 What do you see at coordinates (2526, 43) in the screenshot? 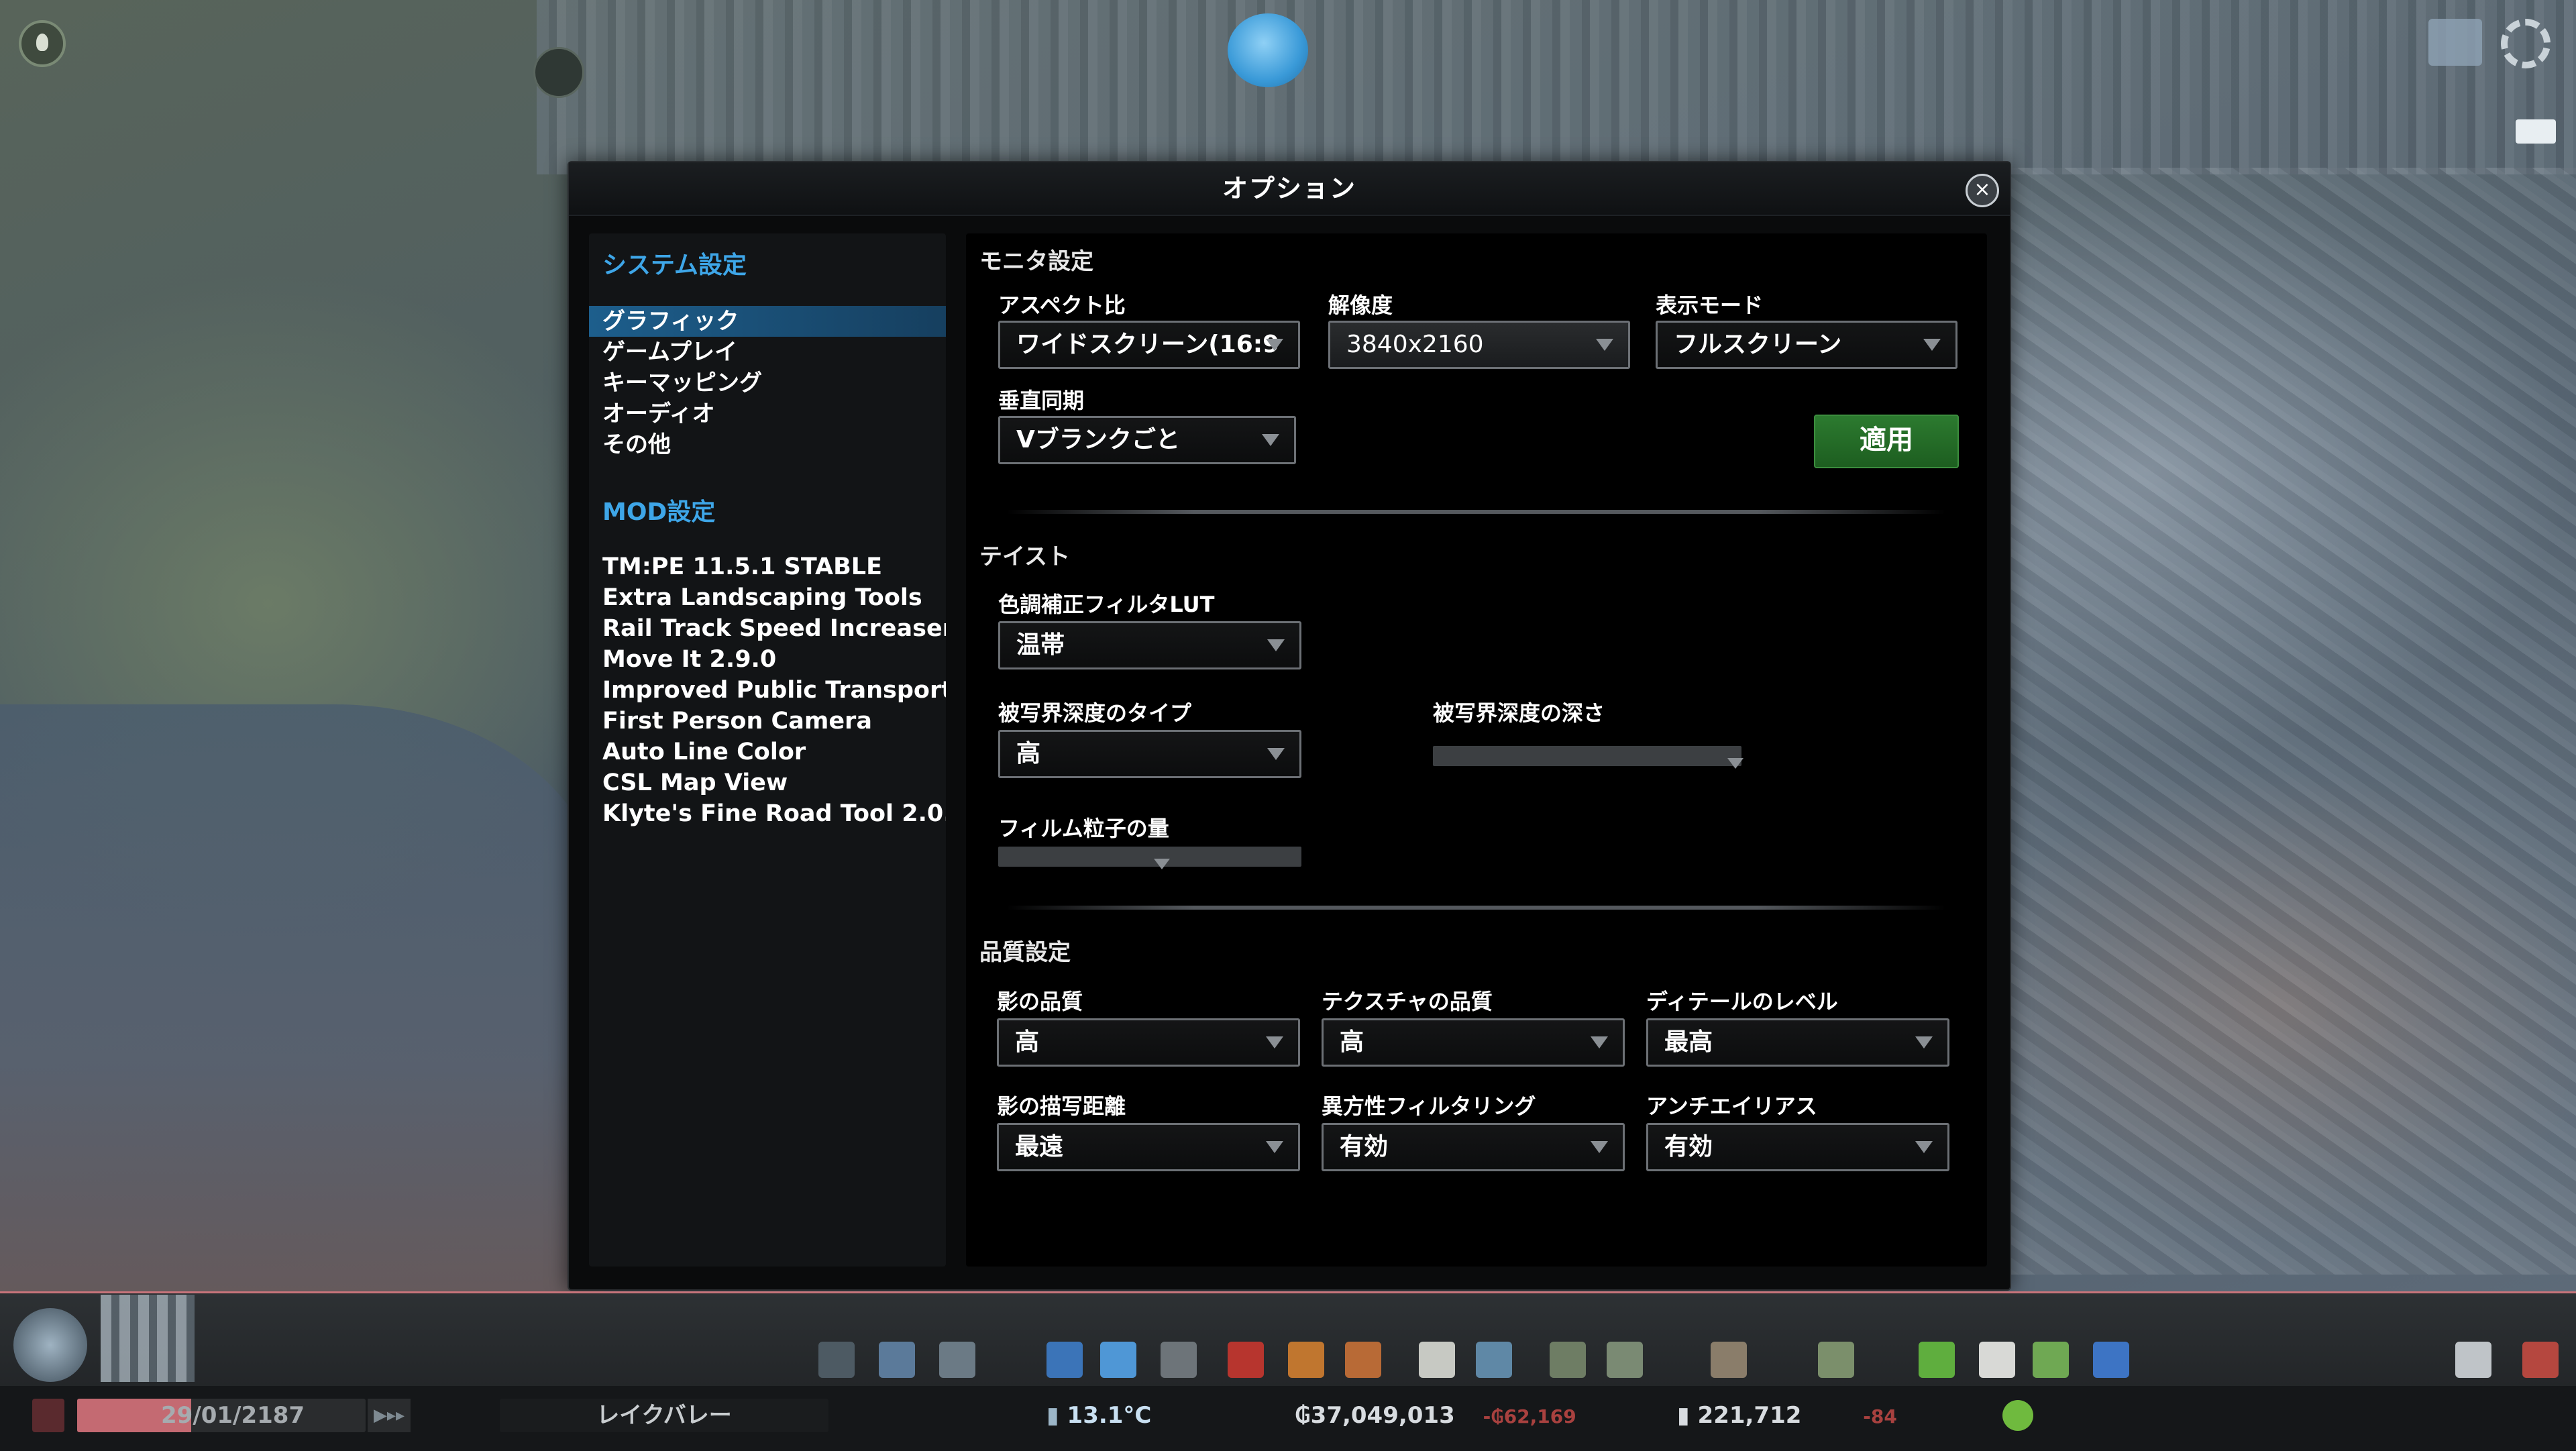
I see `gear-icon` at bounding box center [2526, 43].